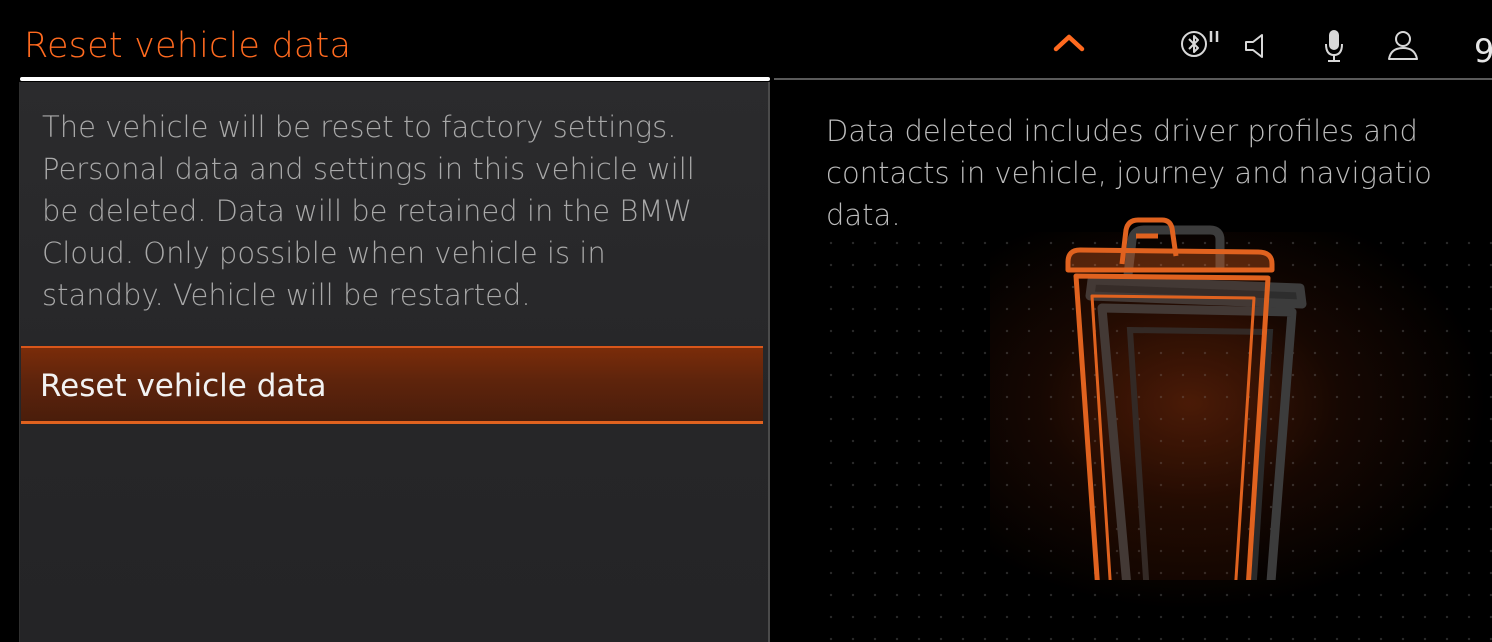 This screenshot has height=642, width=1492. What do you see at coordinates (863, 215) in the screenshot?
I see `info-line: data.` at bounding box center [863, 215].